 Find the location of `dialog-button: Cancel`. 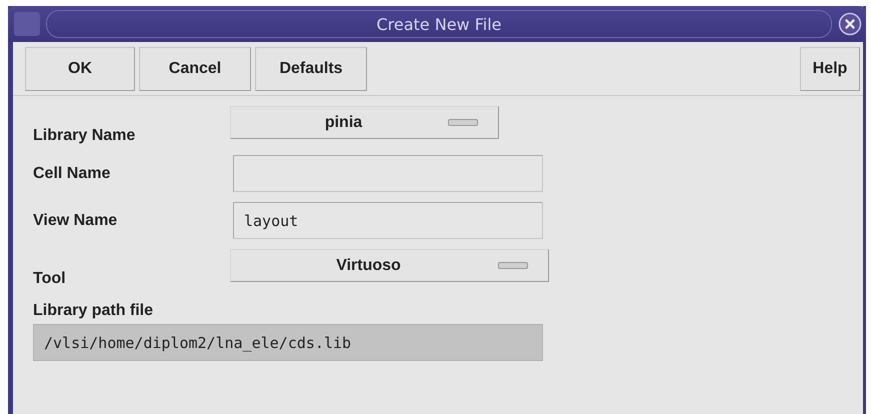

dialog-button: Cancel is located at coordinates (195, 69).